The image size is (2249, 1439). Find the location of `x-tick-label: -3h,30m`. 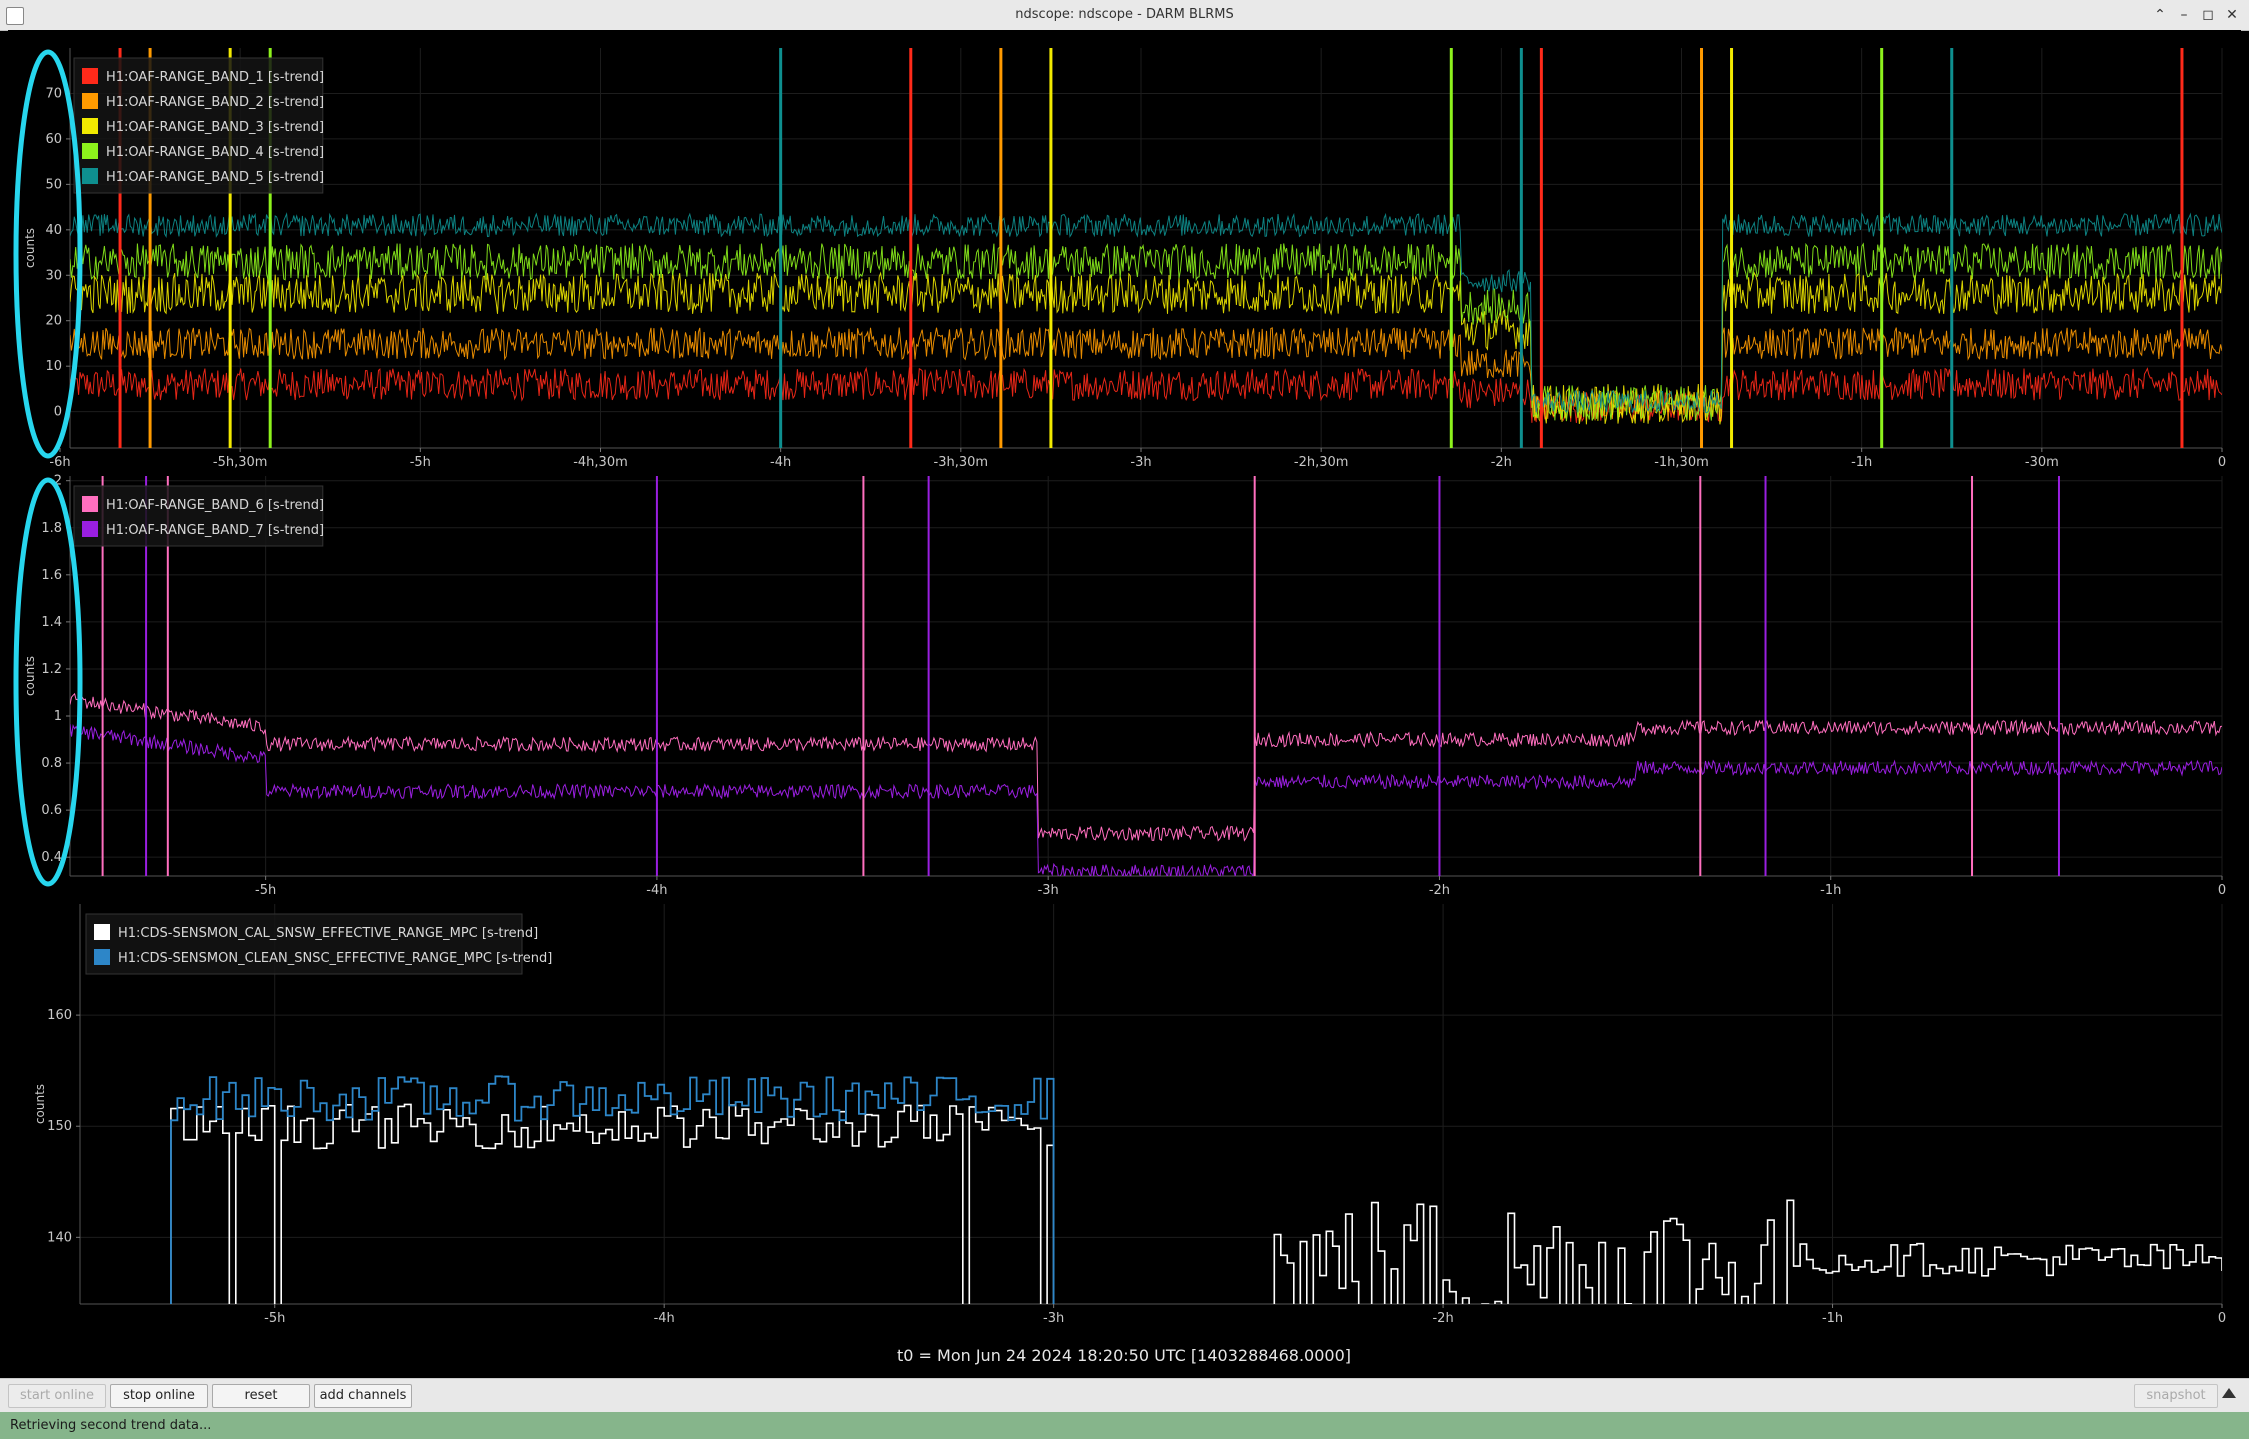

x-tick-label: -3h,30m is located at coordinates (961, 462).